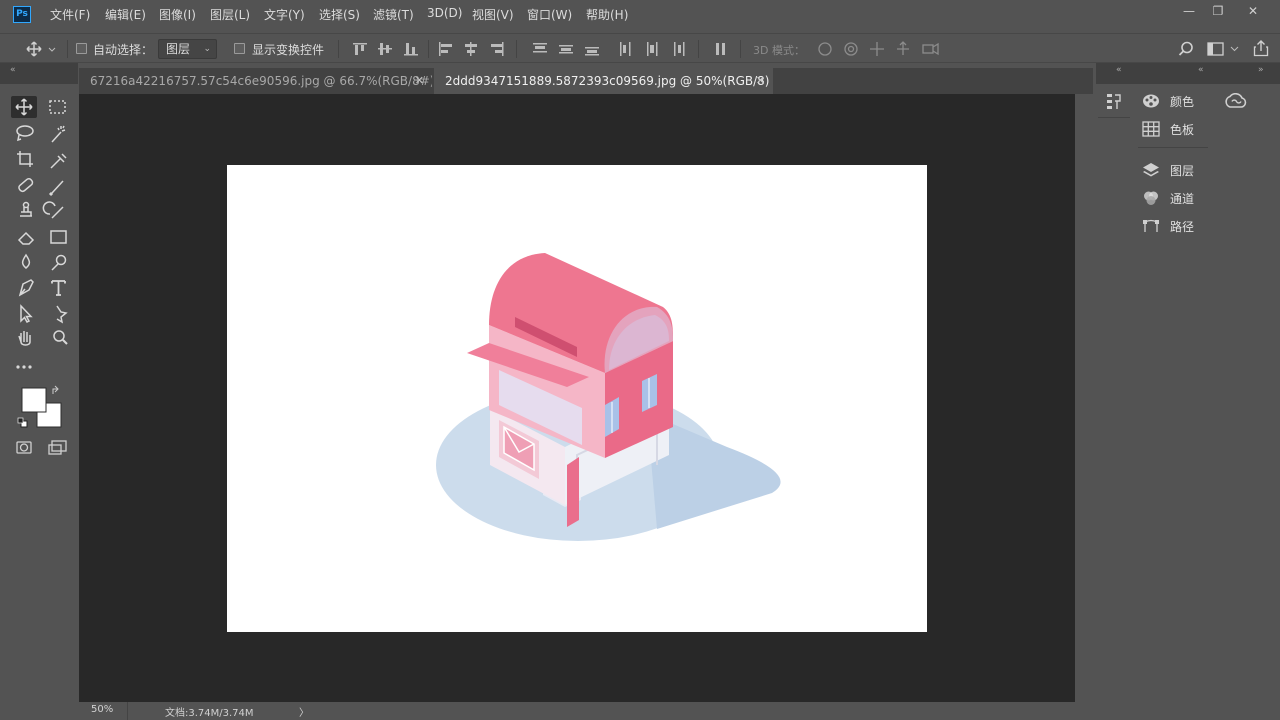  What do you see at coordinates (26, 238) in the screenshot?
I see `eraser-tool-icon` at bounding box center [26, 238].